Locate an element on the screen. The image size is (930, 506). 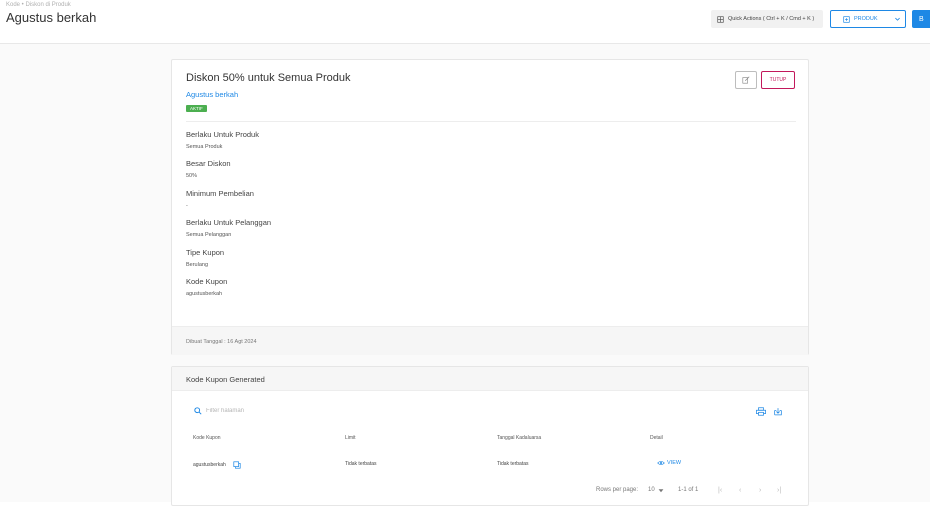
search-icon is located at coordinates (198, 411).